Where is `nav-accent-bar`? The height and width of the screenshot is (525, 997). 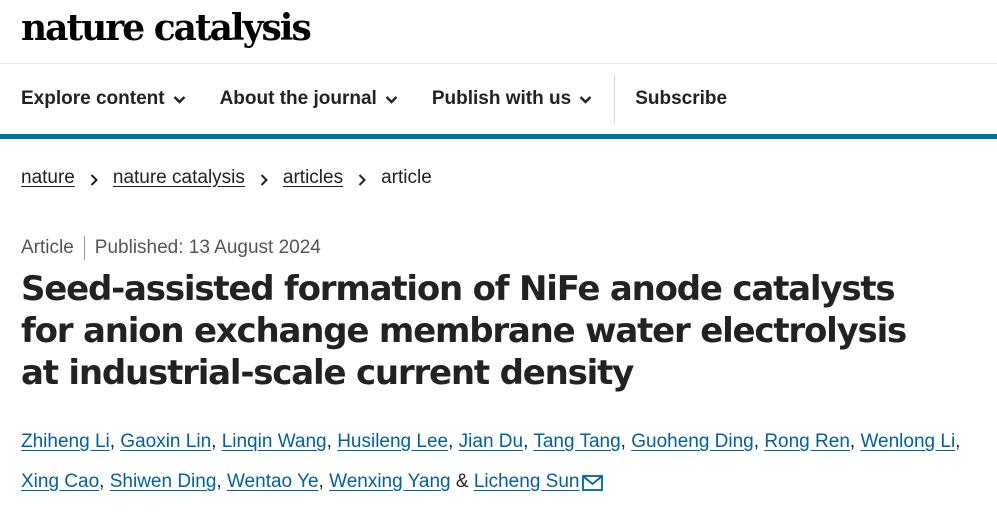 nav-accent-bar is located at coordinates (498, 136).